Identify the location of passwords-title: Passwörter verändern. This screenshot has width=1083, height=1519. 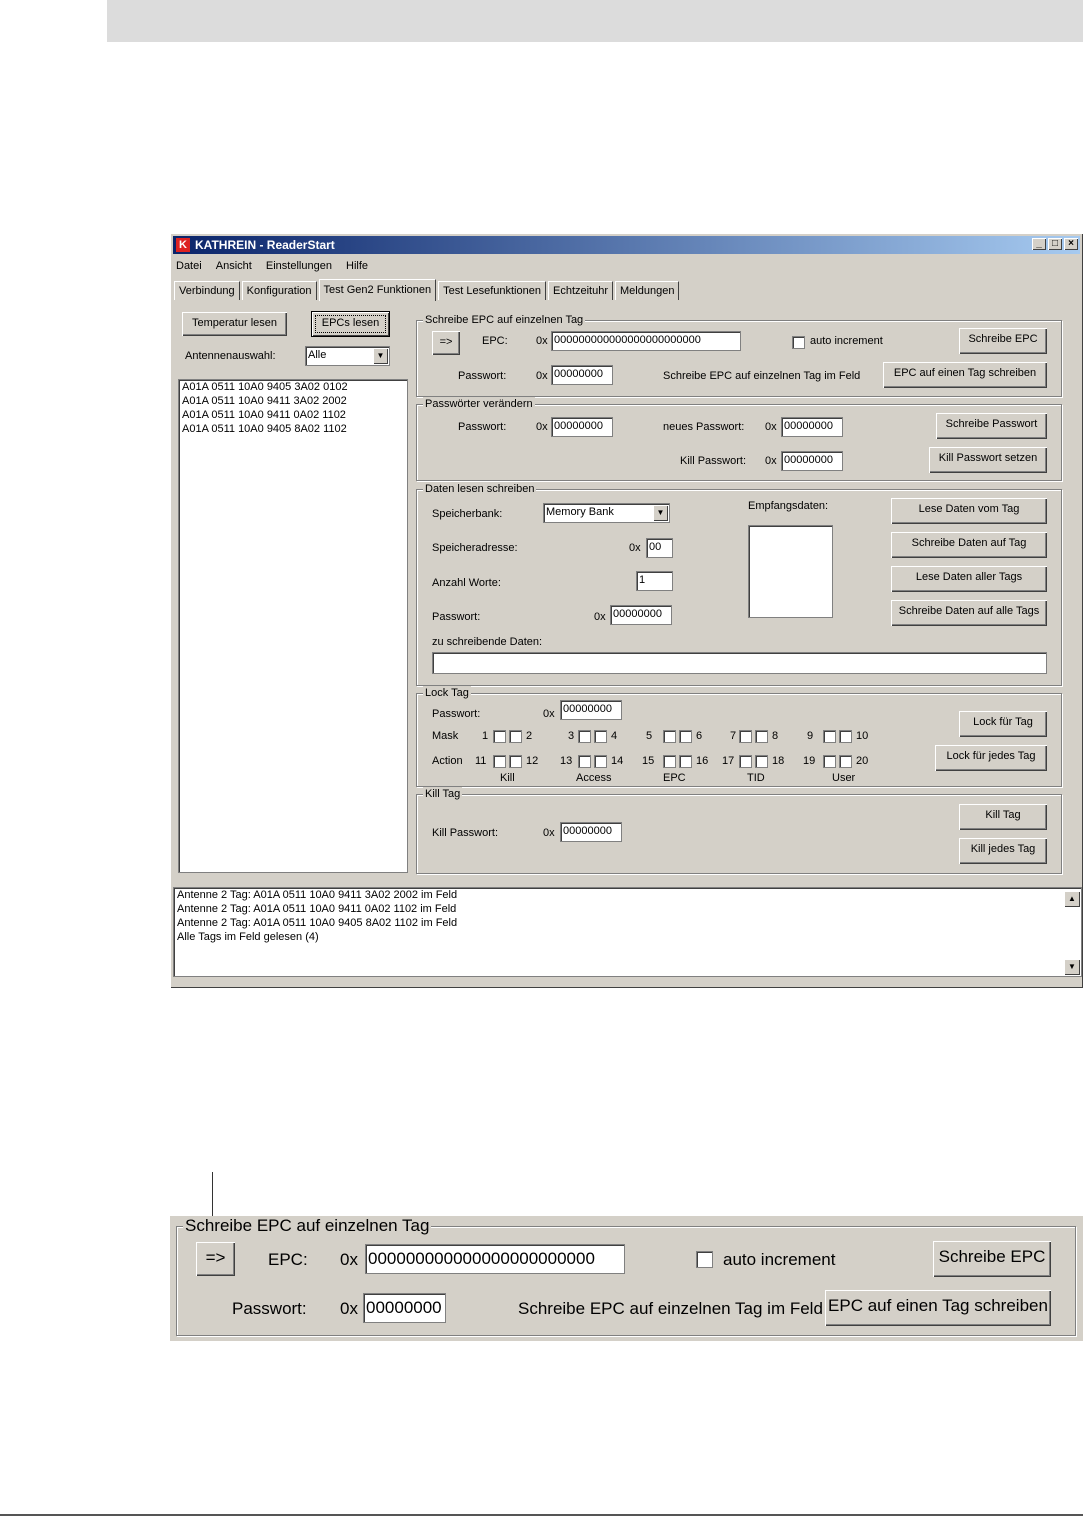
(479, 404).